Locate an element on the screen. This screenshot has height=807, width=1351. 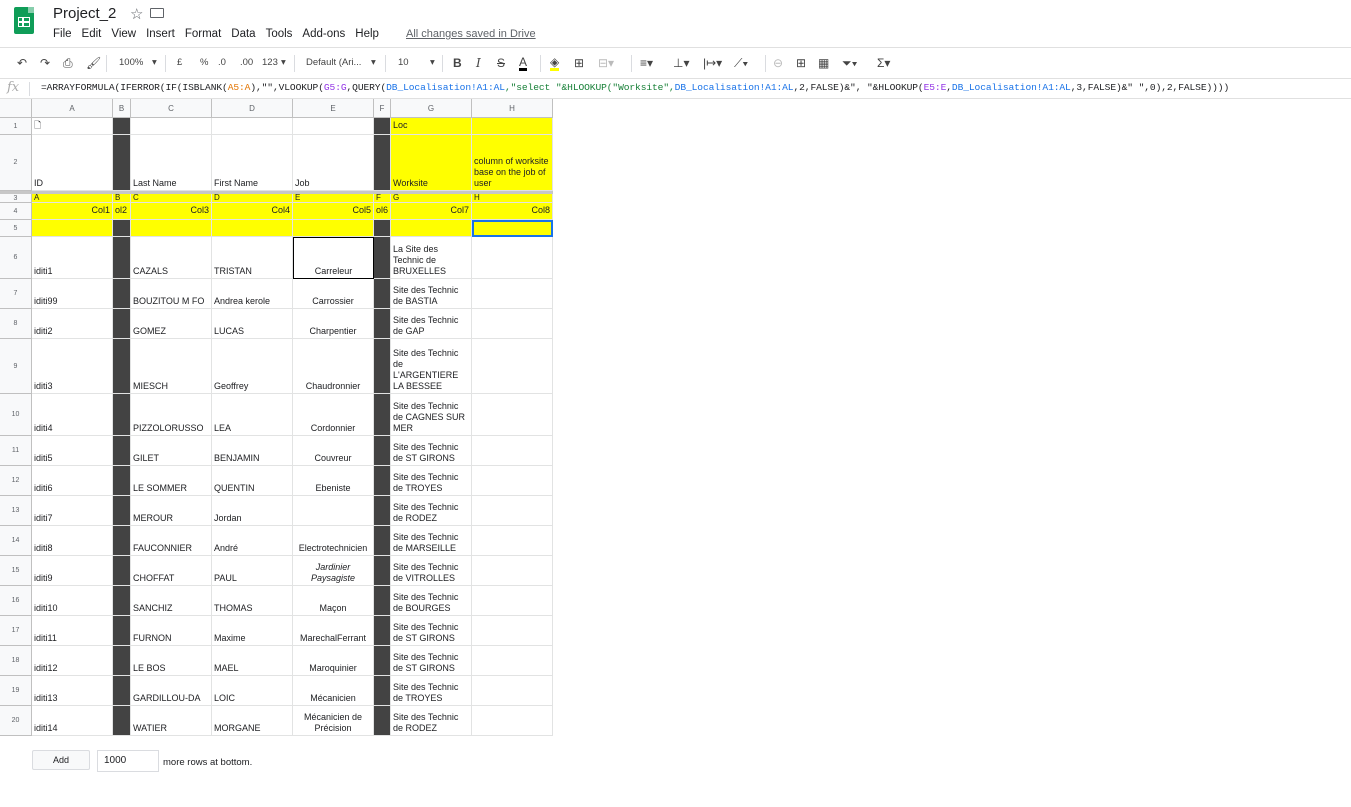
cell-g20: Site des Technic de RODEZ is located at coordinates (431, 721).